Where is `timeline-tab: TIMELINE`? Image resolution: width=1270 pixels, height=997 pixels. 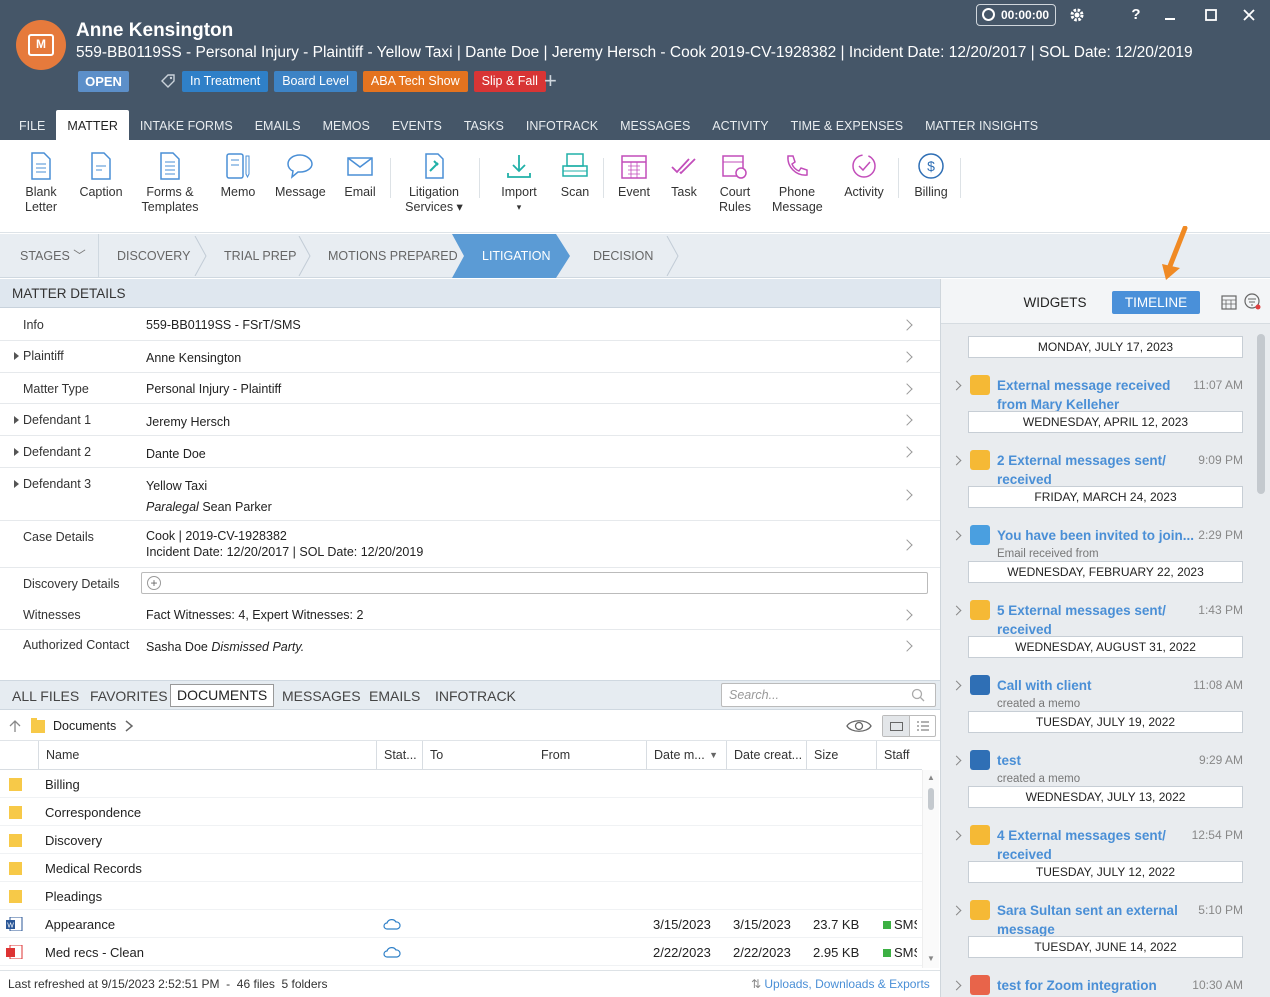 timeline-tab: TIMELINE is located at coordinates (1156, 302).